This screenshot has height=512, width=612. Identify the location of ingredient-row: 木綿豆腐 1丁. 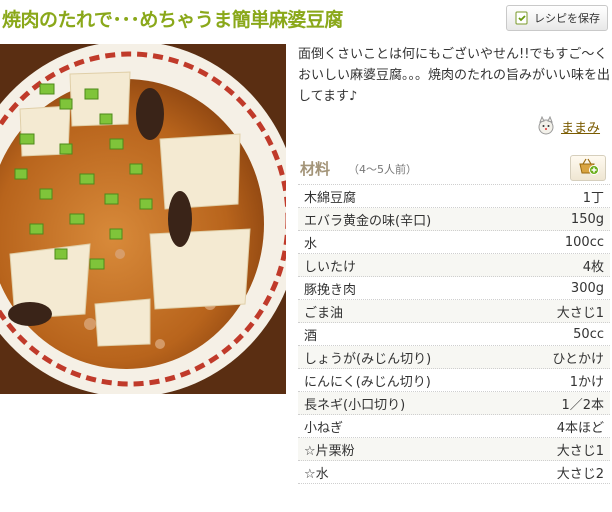
(454, 196).